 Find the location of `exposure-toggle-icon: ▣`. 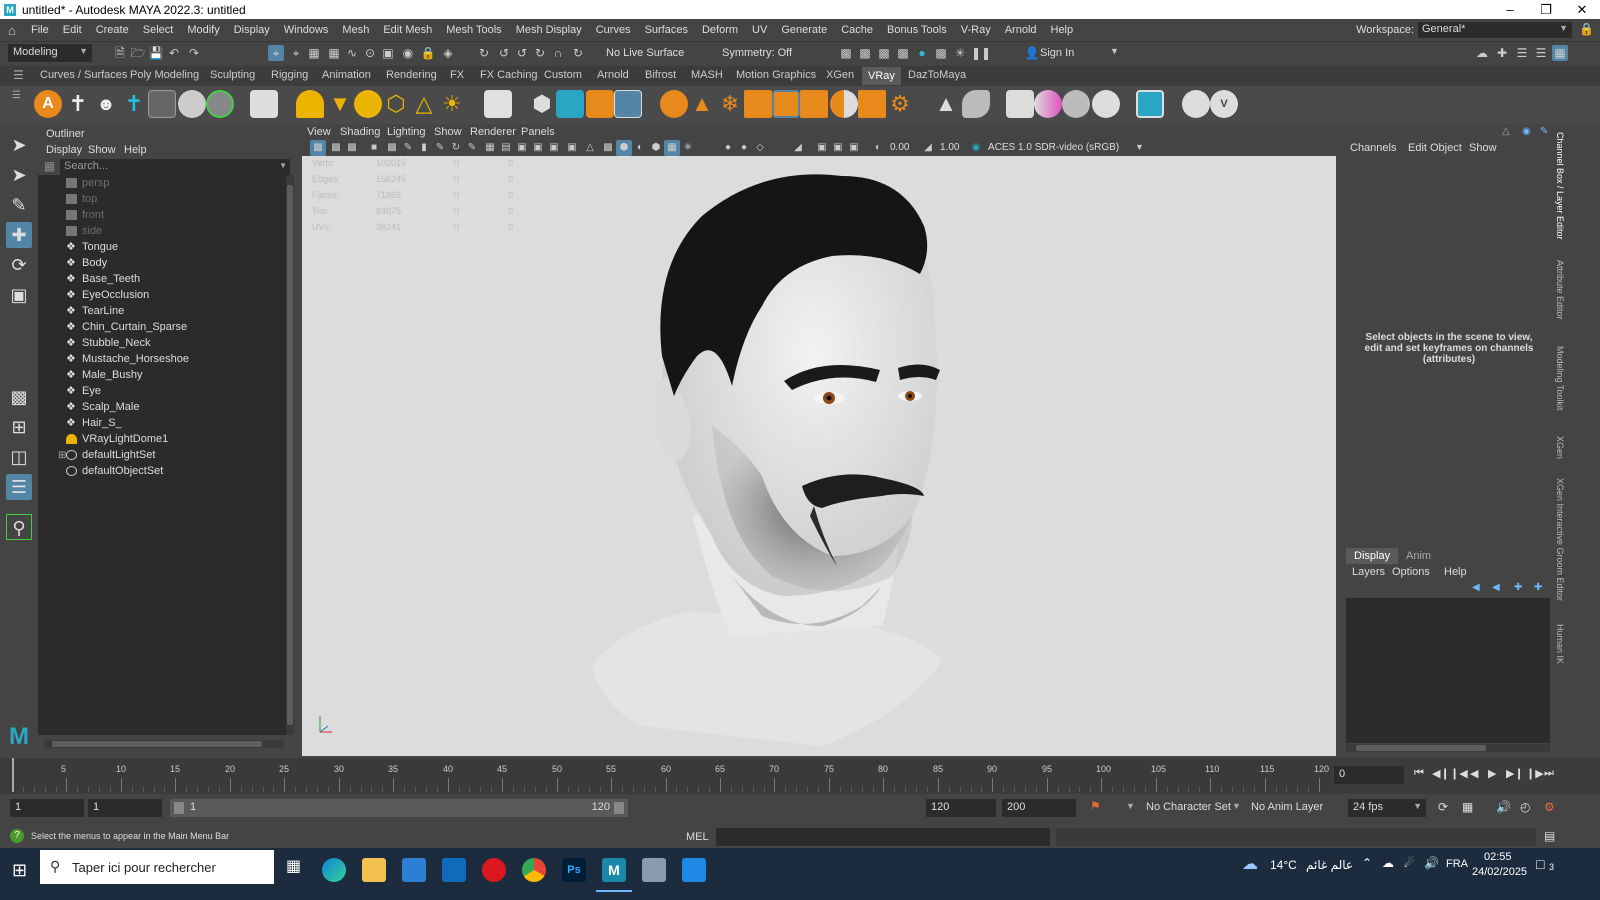

exposure-toggle-icon: ▣ is located at coordinates (822, 148).